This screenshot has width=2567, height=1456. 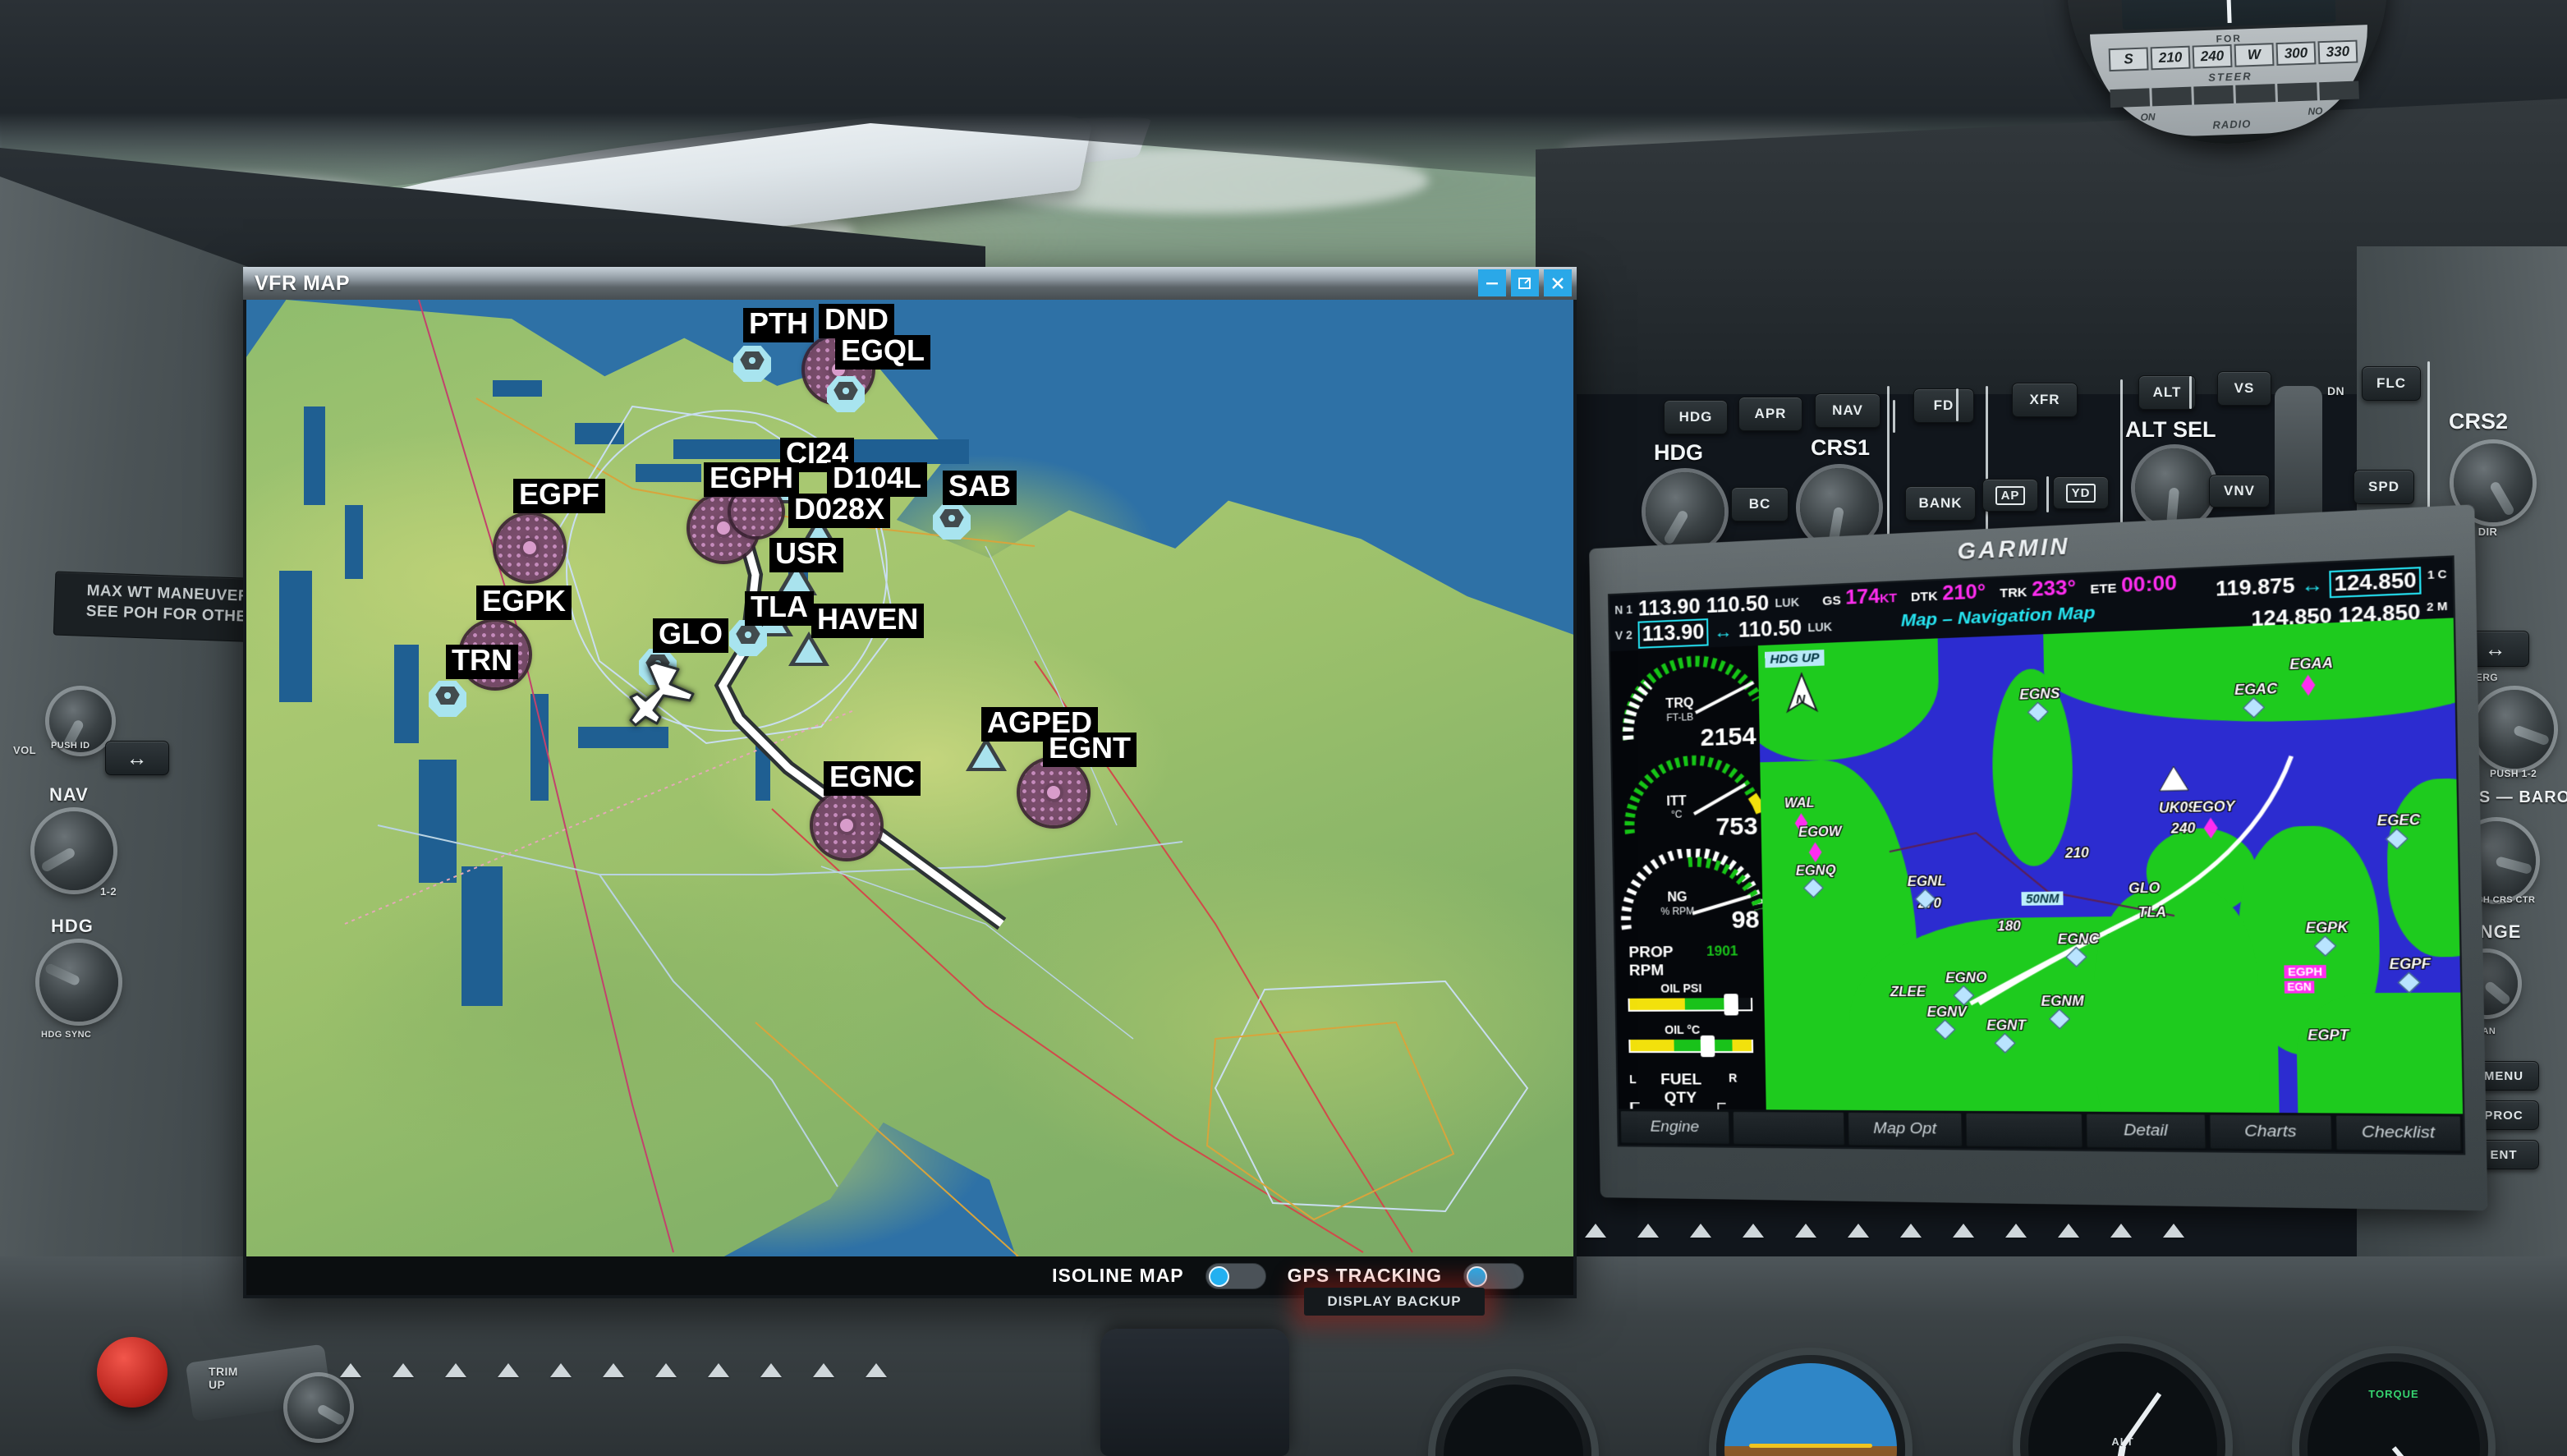 What do you see at coordinates (559, 496) in the screenshot?
I see `map-label-egpf: EGPF` at bounding box center [559, 496].